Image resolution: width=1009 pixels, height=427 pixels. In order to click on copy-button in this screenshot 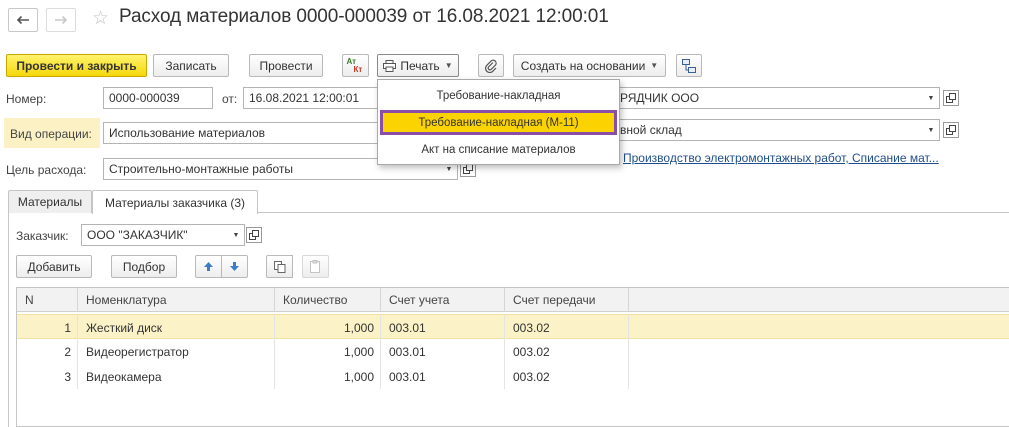, I will do `click(279, 266)`.